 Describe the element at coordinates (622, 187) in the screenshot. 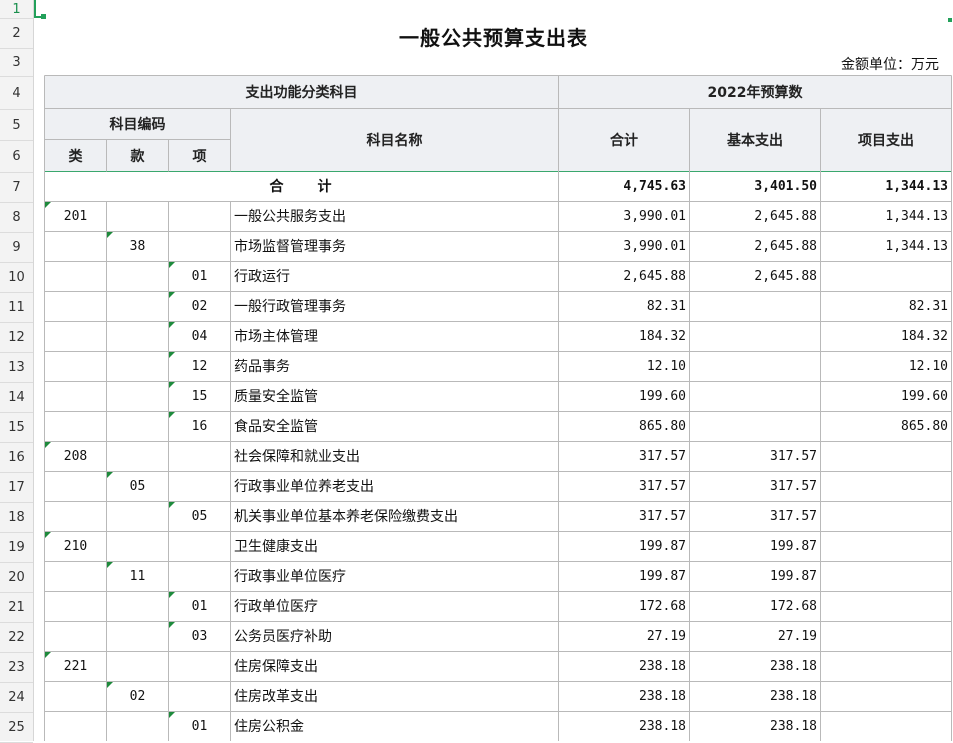

I see `sum-total-cell: 4,745.63` at that location.